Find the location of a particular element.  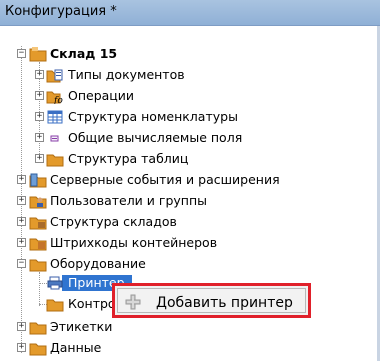

tree-node-label: Оборудование is located at coordinates (98, 263).